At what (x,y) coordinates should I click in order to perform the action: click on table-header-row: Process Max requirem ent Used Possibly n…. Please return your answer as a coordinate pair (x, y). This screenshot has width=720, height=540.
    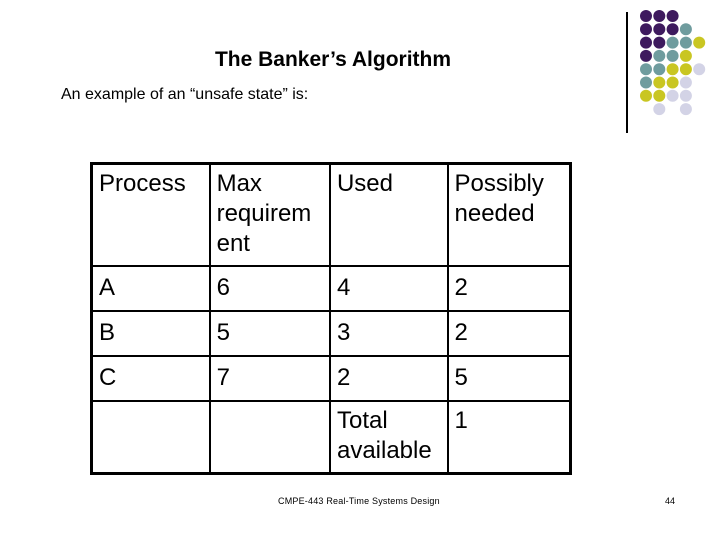
    Looking at the image, I should click on (331, 214).